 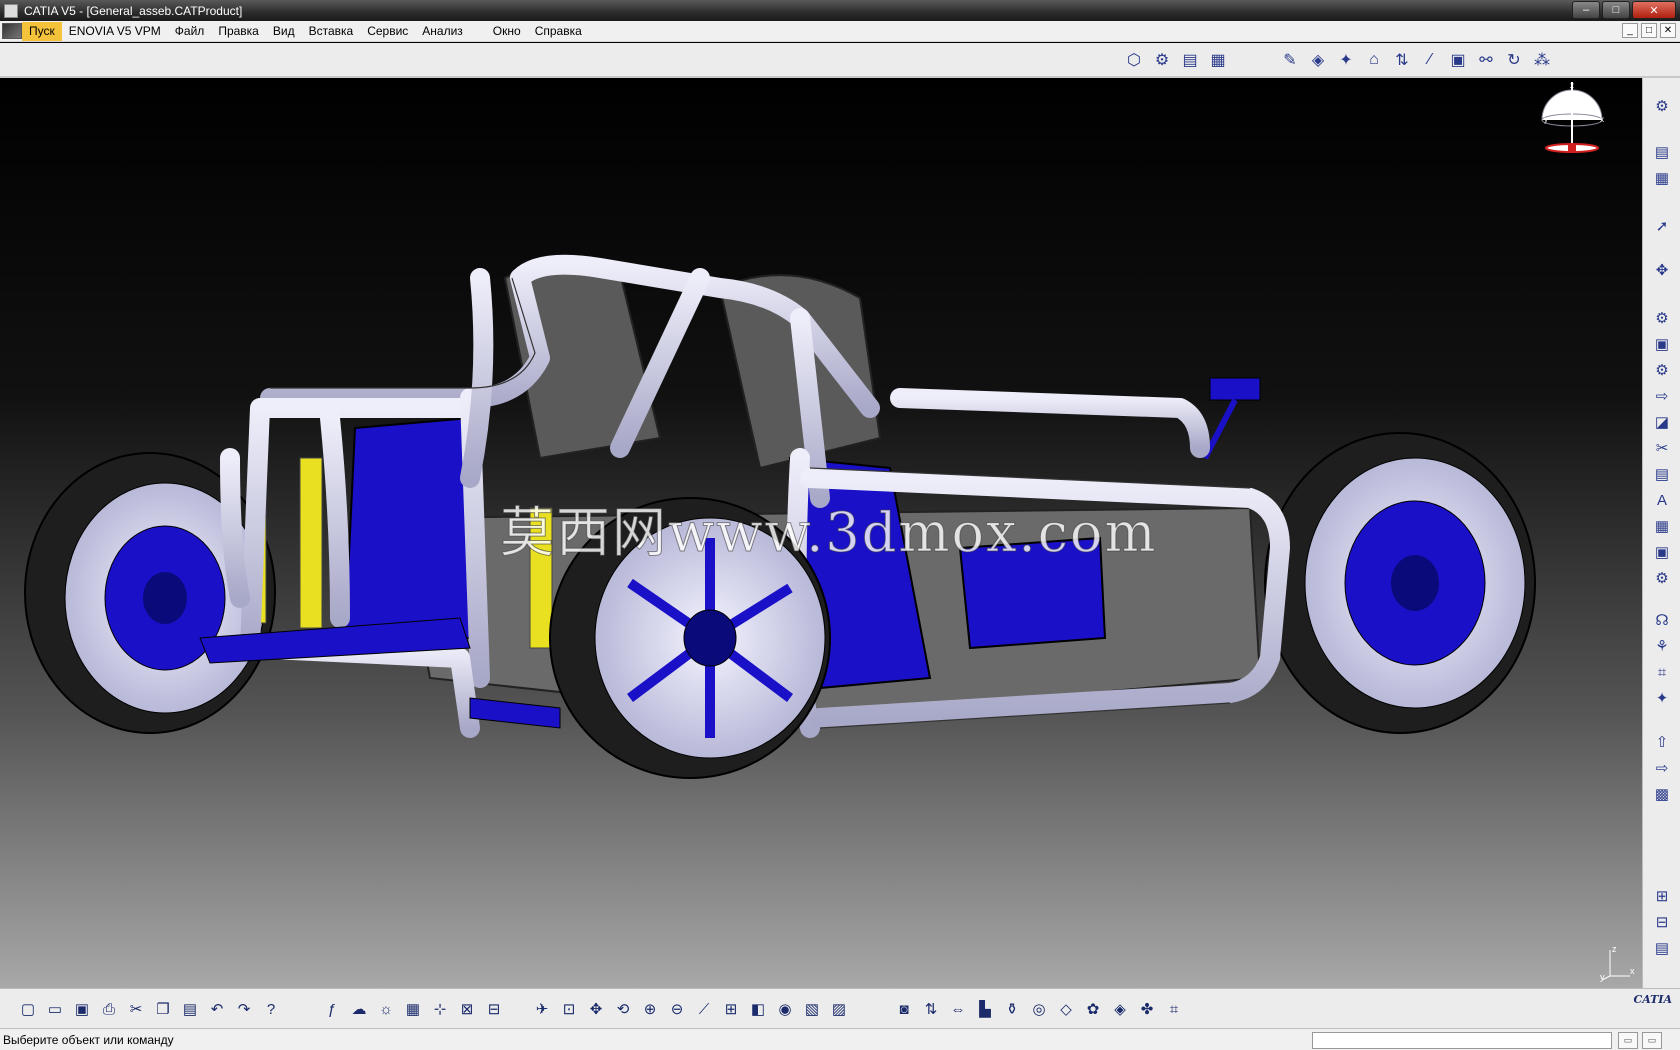 I want to click on star-icon: ✦, so click(x=1662, y=698).